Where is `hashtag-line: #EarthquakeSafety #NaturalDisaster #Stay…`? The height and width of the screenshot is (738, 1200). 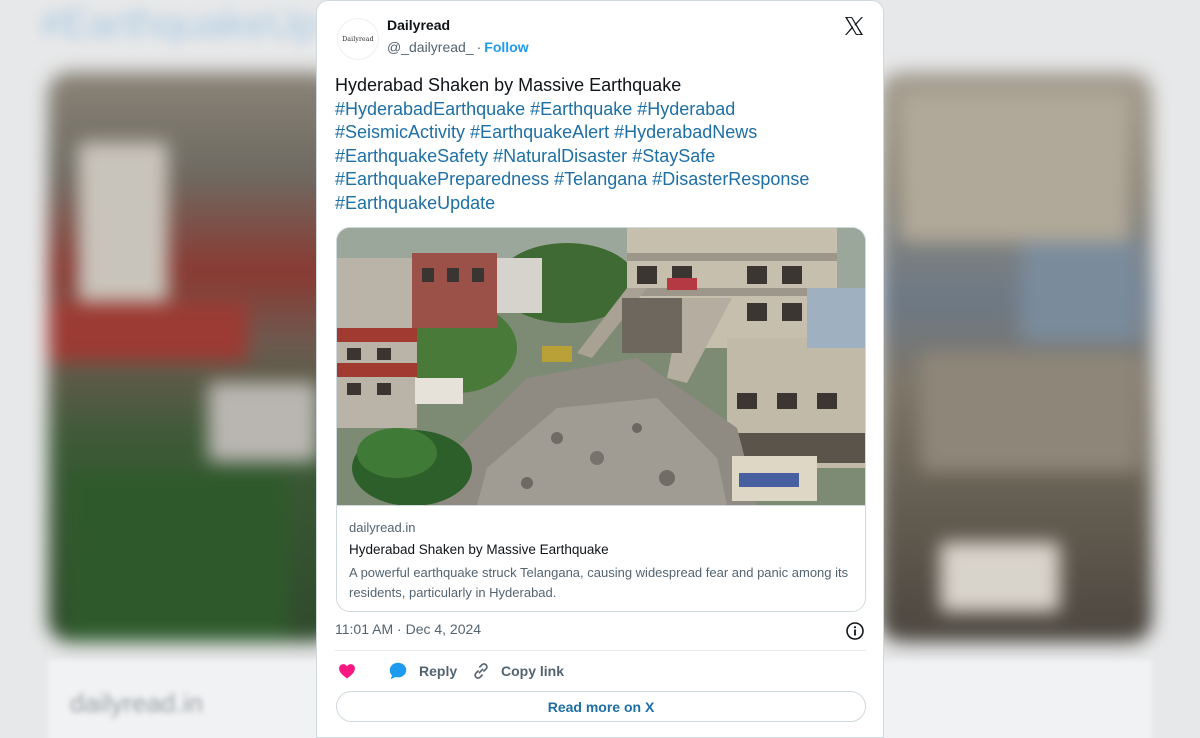 hashtag-line: #EarthquakeSafety #NaturalDisaster #Stay… is located at coordinates (600, 157).